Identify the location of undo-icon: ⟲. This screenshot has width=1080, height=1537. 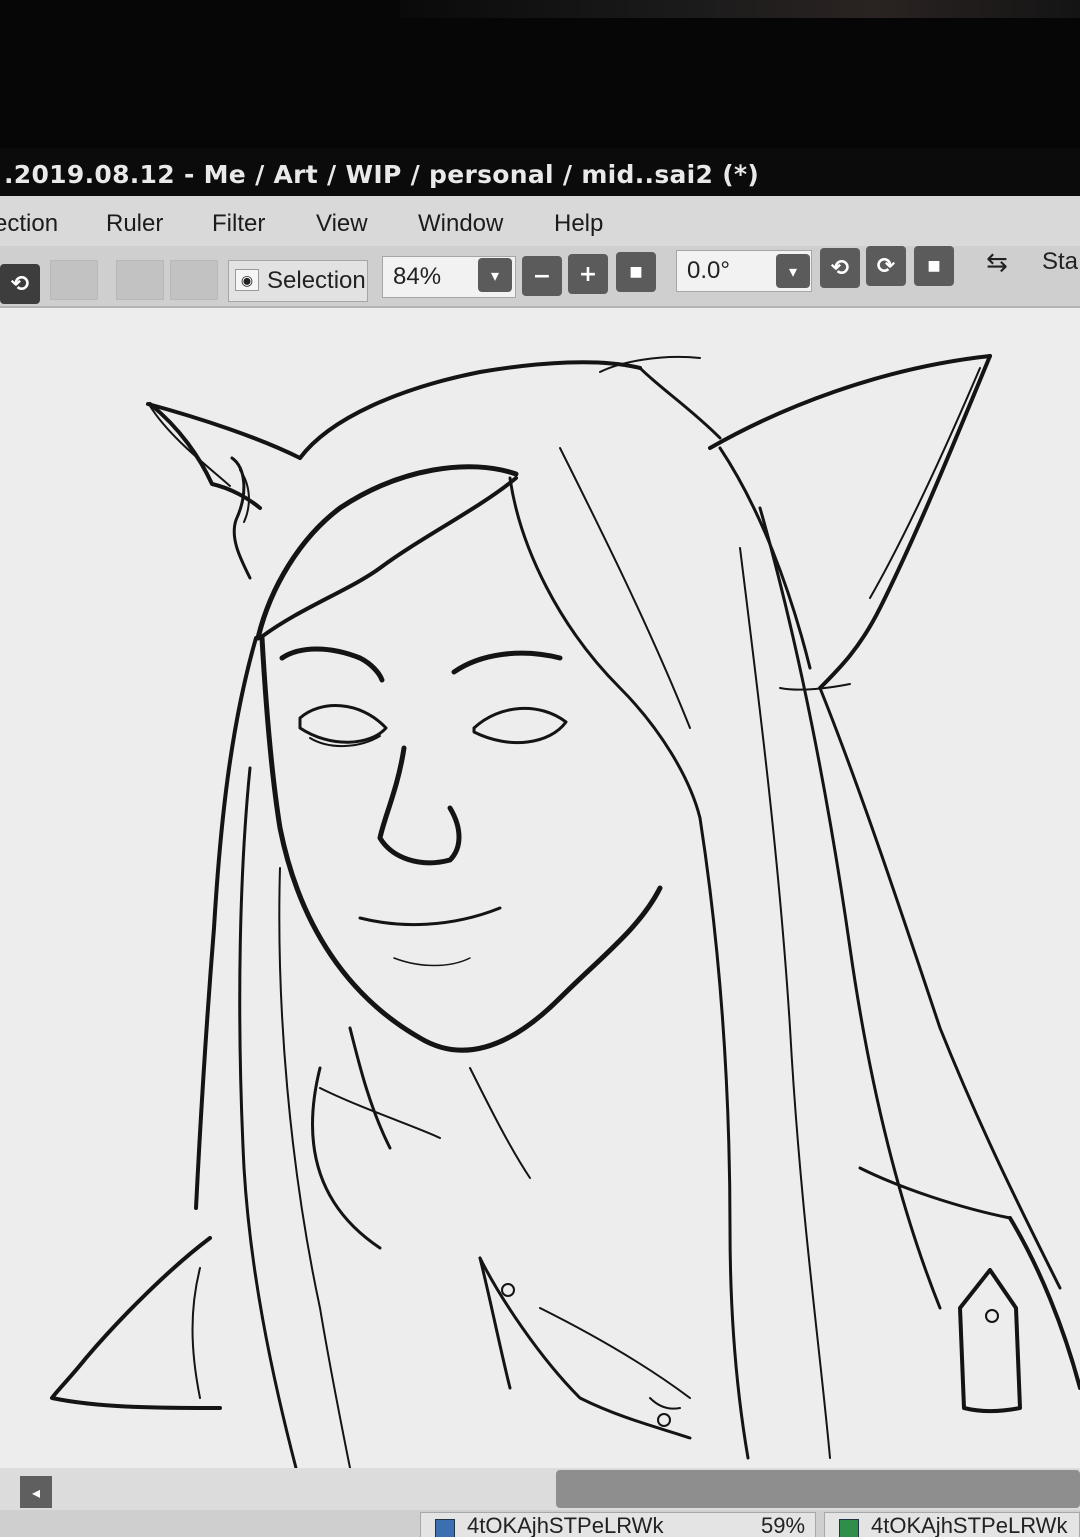
(20, 284).